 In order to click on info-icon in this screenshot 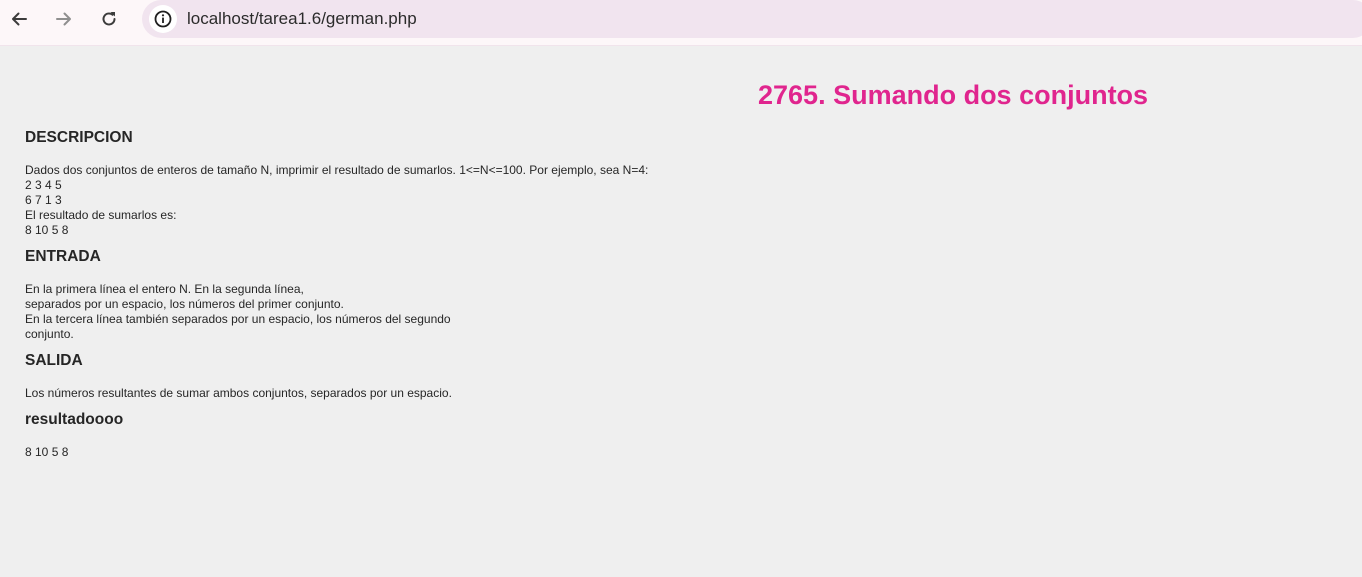, I will do `click(163, 19)`.